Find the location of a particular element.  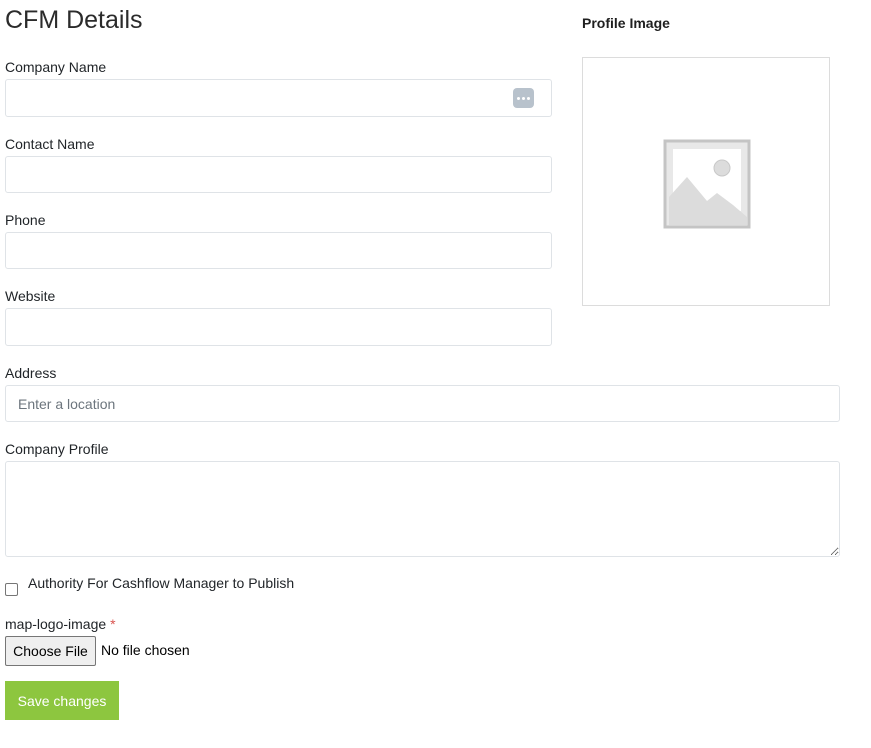

profile-image-heading: Profile Image is located at coordinates (626, 23).